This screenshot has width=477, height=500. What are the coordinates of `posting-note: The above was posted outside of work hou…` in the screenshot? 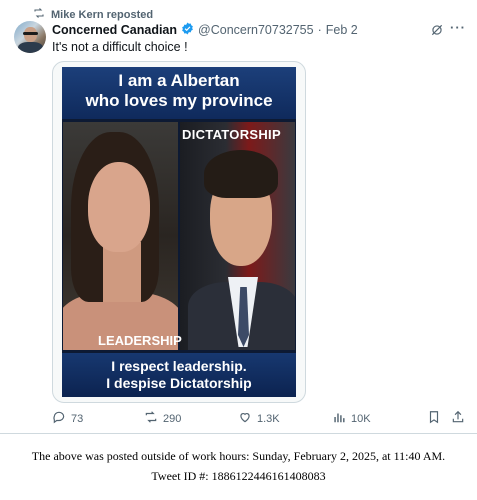 It's located at (238, 466).